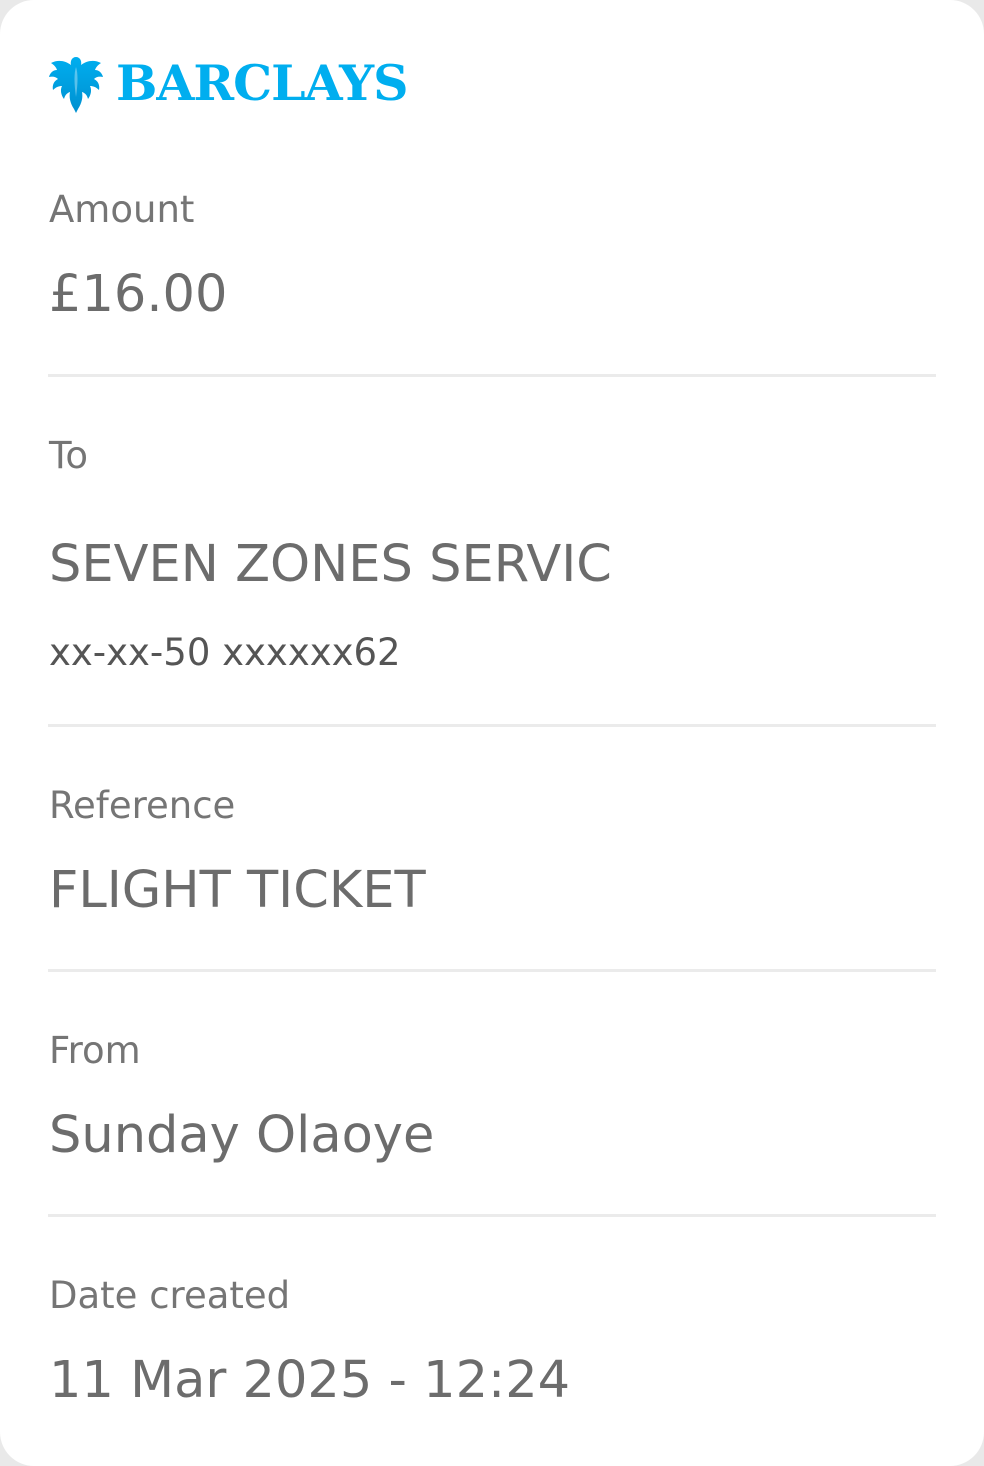 The height and width of the screenshot is (1466, 984). Describe the element at coordinates (170, 1295) in the screenshot. I see `date-created-label: Date created` at that location.